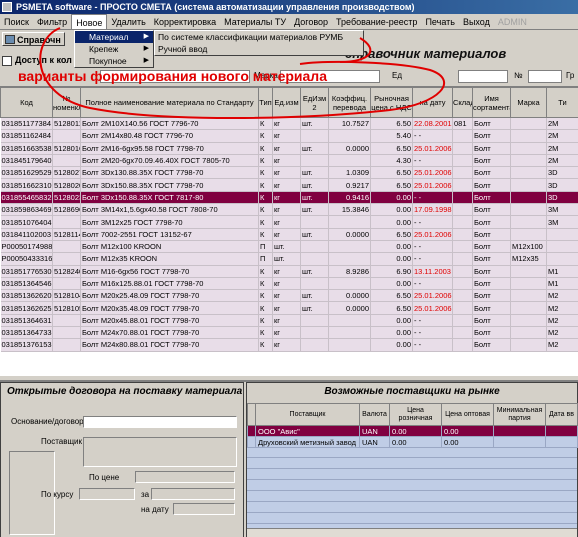  What do you see at coordinates (391, 102) in the screenshot?
I see `grid-header-7: Рыночная цена с НДС` at bounding box center [391, 102].